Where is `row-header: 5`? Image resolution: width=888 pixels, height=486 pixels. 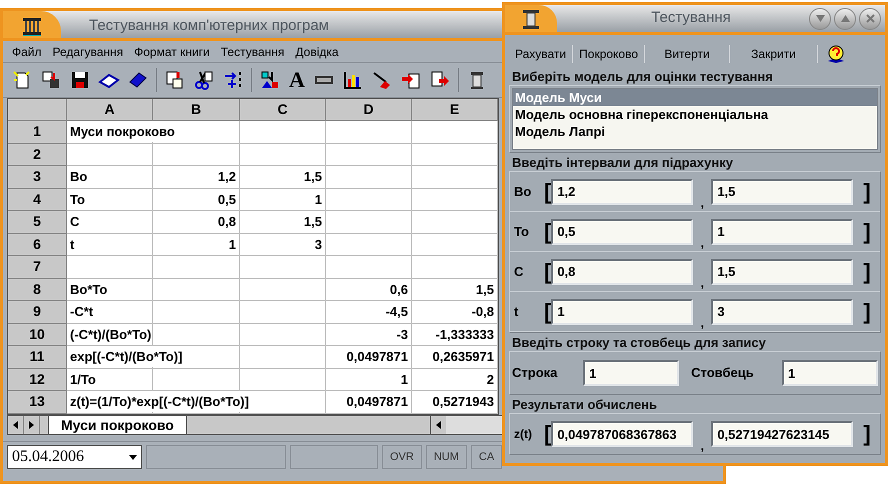
row-header: 5 is located at coordinates (37, 222).